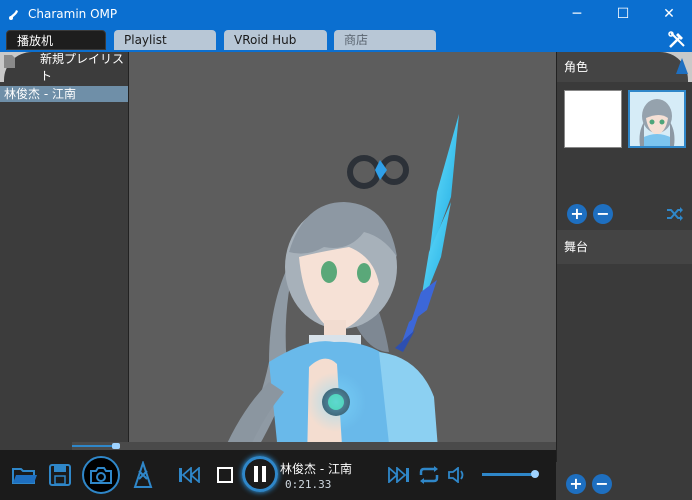  What do you see at coordinates (623, 14) in the screenshot?
I see `maximize-button: ☐` at bounding box center [623, 14].